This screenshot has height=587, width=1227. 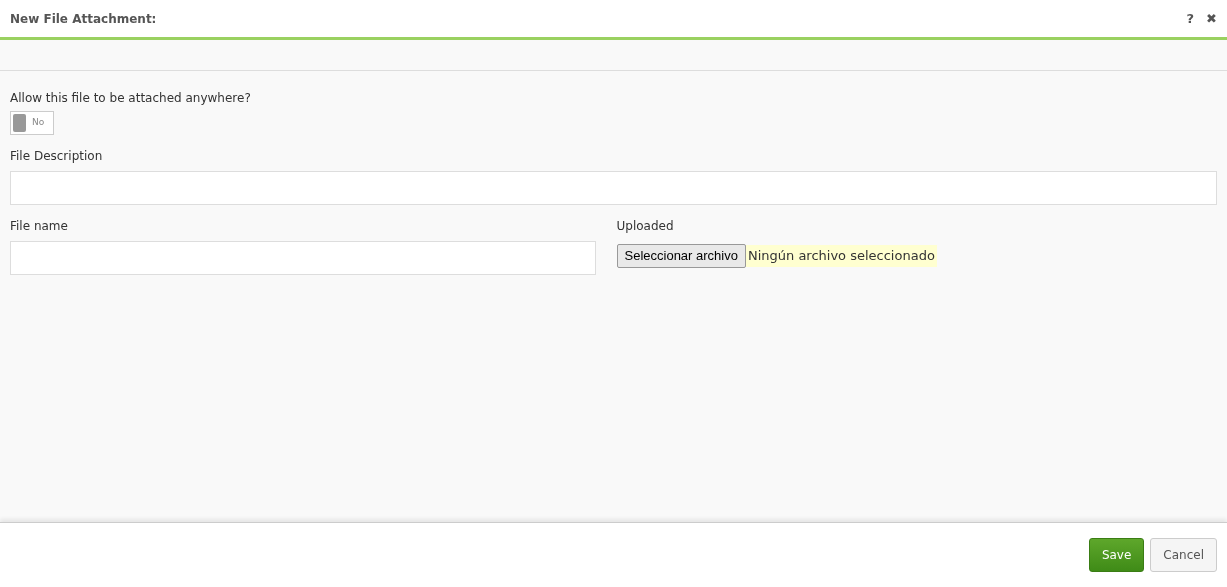 What do you see at coordinates (83, 19) in the screenshot?
I see `window-title: New File Attachment:` at bounding box center [83, 19].